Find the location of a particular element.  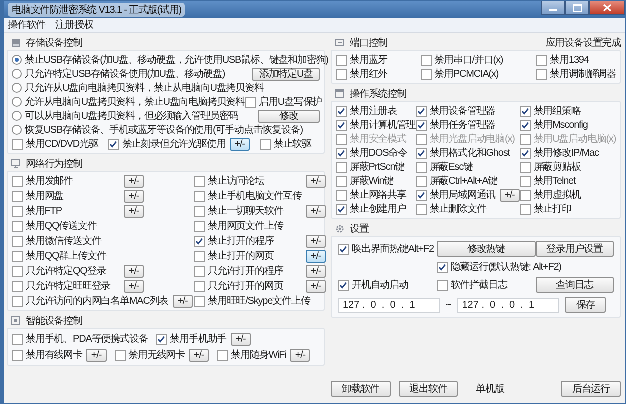

checkbox: 禁用旺旺/Skype文件上传 is located at coordinates (252, 301).